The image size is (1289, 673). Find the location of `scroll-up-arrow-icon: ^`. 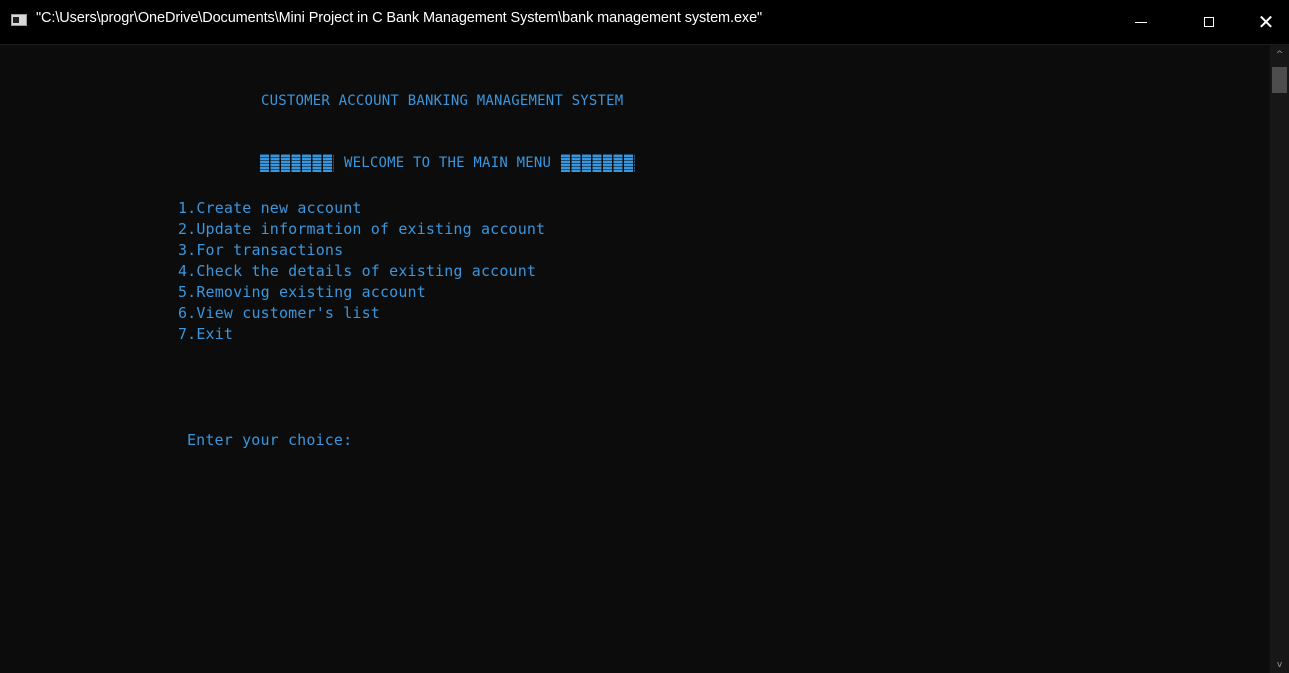

scroll-up-arrow-icon: ^ is located at coordinates (1279, 55).